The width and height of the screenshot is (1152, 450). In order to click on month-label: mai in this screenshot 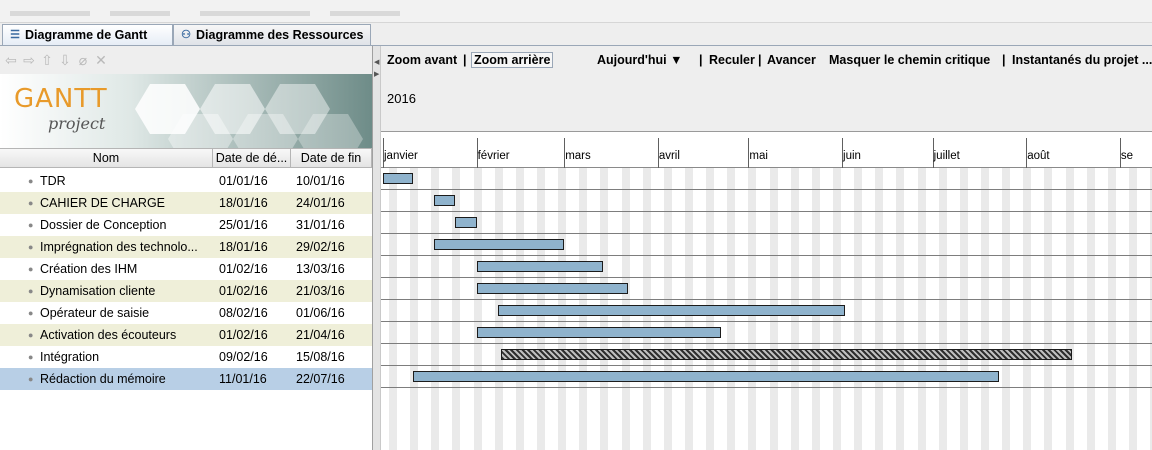, I will do `click(758, 156)`.